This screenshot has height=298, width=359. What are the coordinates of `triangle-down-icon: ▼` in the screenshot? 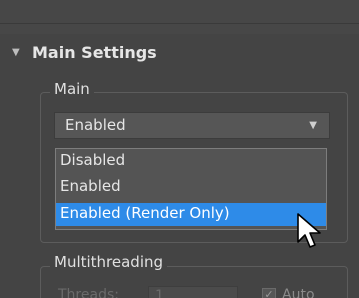 It's located at (16, 52).